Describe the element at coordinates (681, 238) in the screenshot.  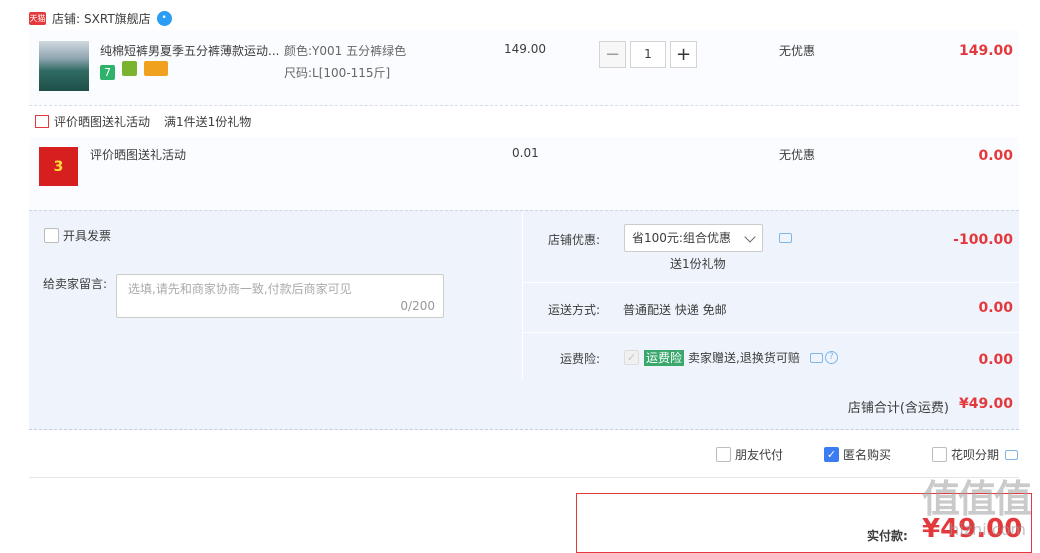
I see `shop-discount-selected: 省100元:组合优惠` at that location.